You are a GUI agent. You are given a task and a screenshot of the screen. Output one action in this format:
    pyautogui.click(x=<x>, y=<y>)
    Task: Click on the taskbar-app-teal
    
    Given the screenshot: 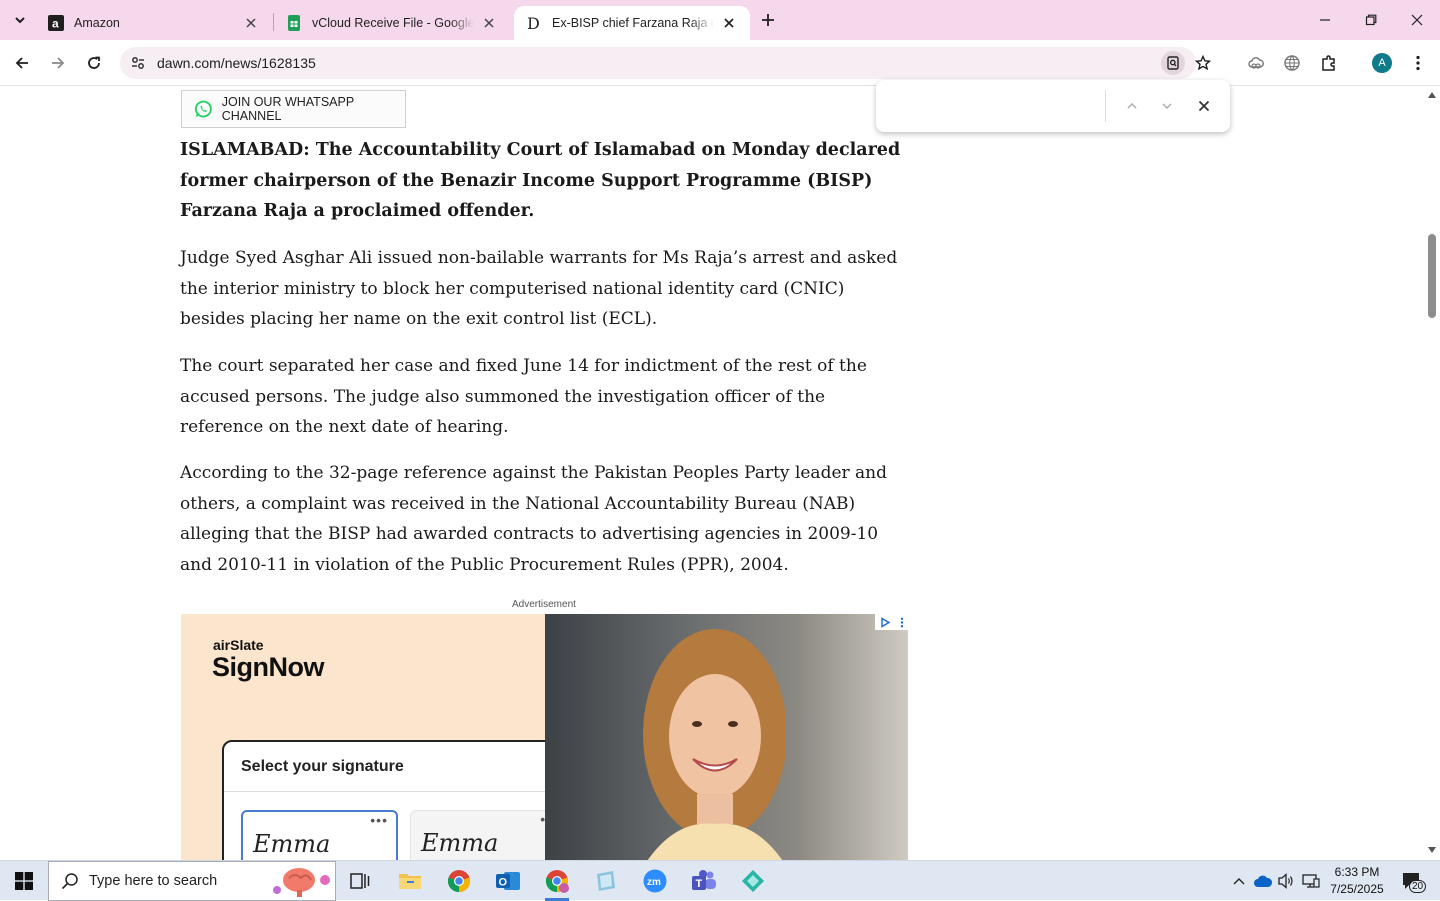 What is the action you would take?
    pyautogui.click(x=753, y=881)
    